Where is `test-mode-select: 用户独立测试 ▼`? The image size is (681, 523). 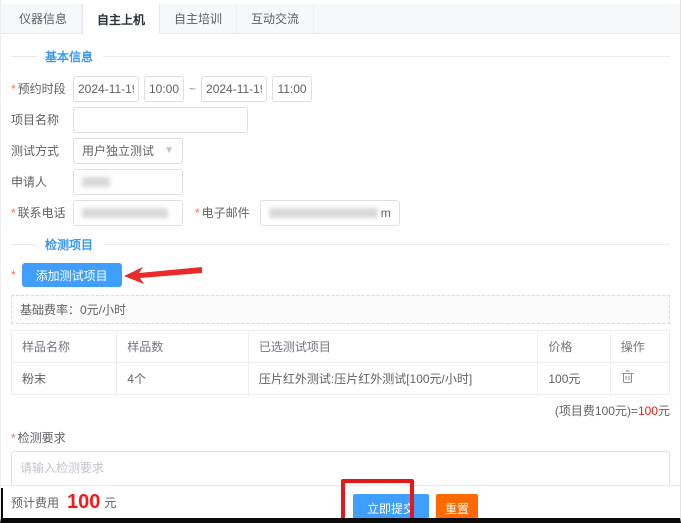 test-mode-select: 用户独立测试 ▼ is located at coordinates (128, 150).